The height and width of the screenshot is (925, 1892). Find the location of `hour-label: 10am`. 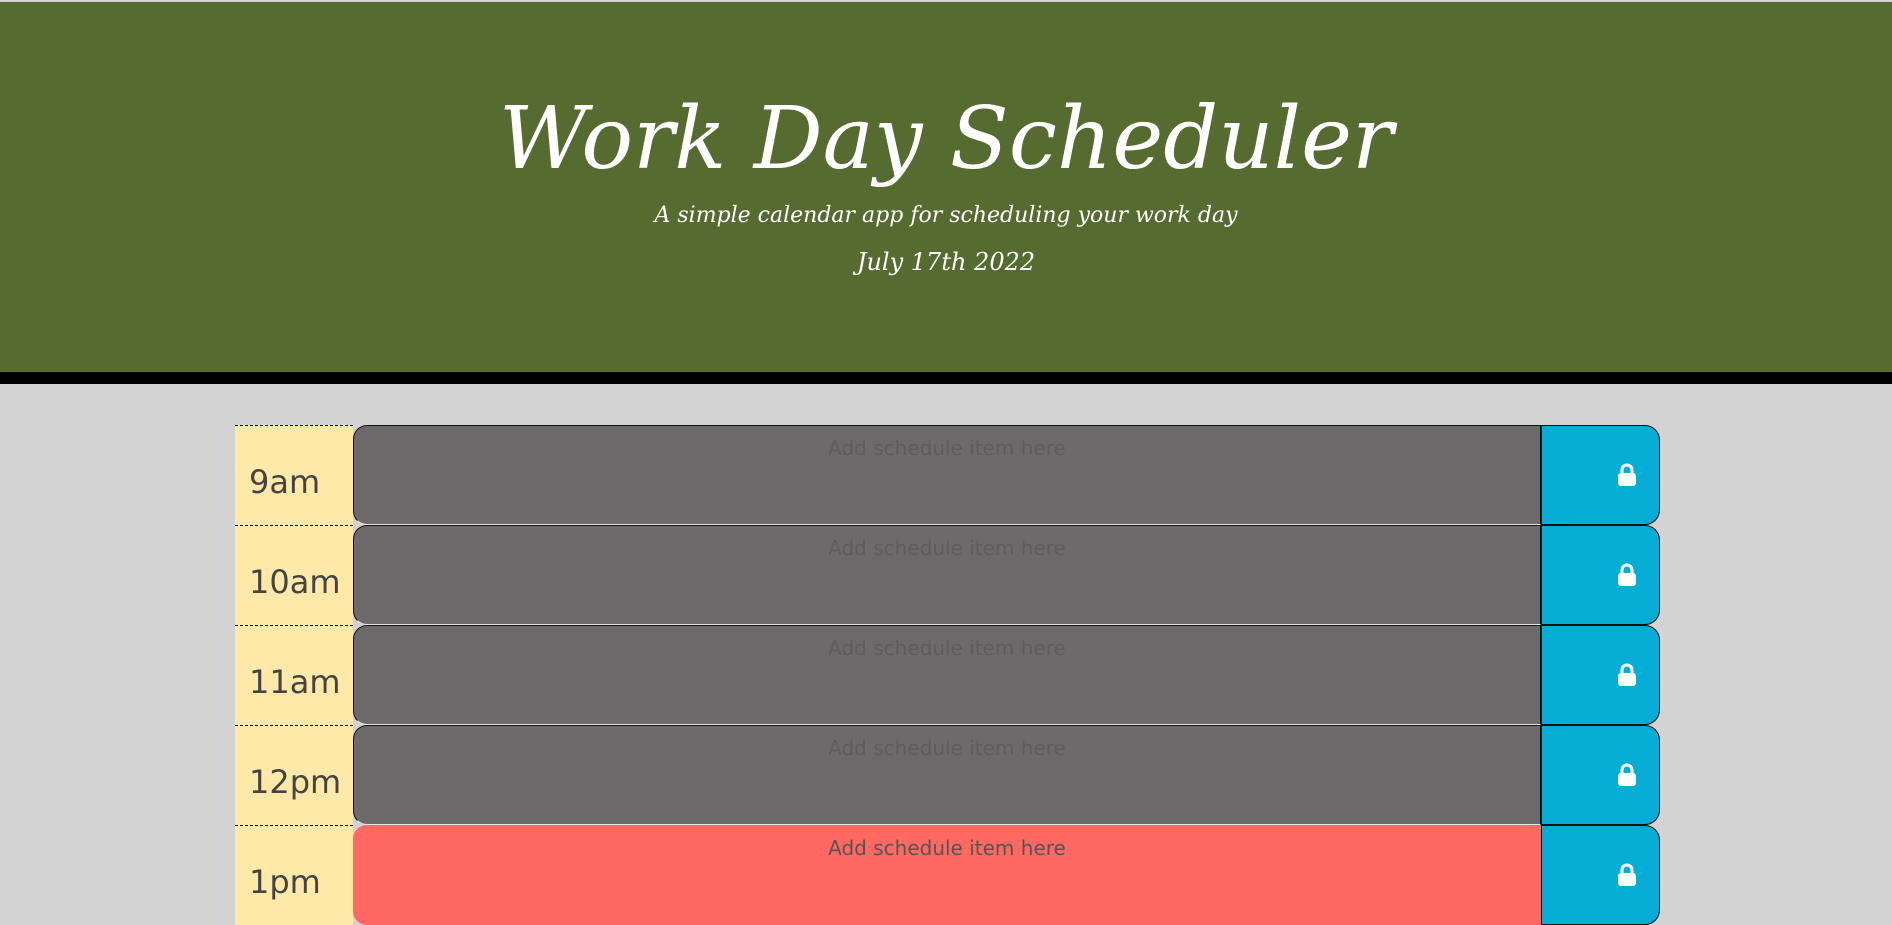

hour-label: 10am is located at coordinates (294, 575).